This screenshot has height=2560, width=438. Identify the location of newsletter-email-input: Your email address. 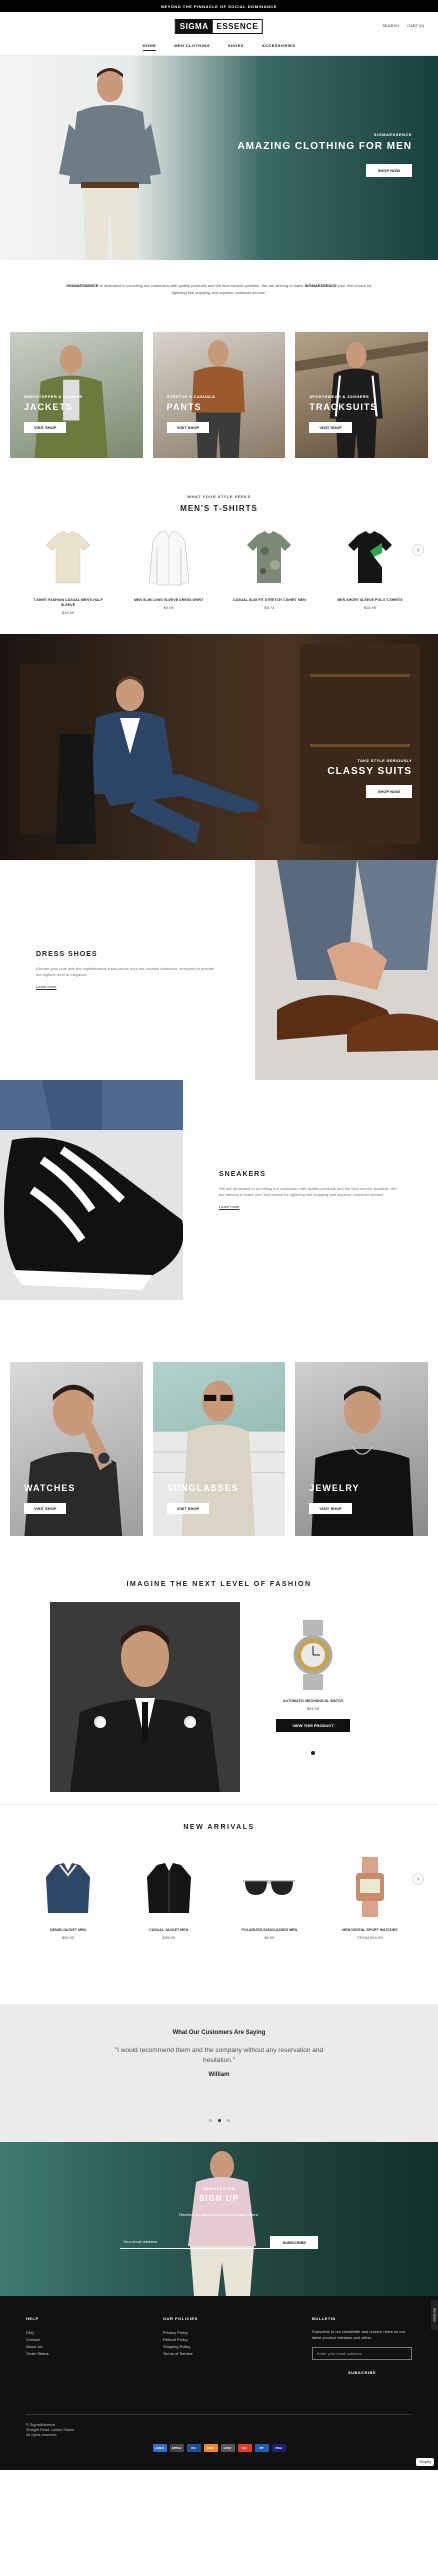
(195, 2242).